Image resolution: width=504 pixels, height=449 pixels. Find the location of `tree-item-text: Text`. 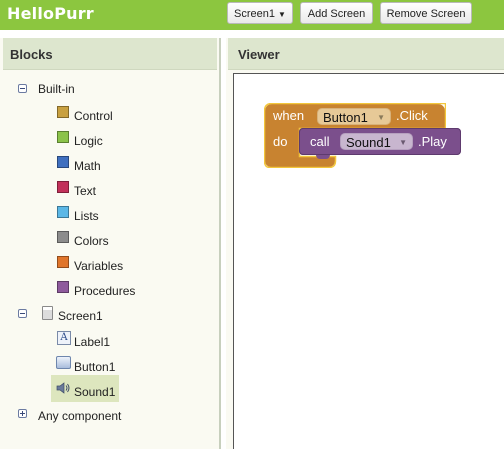

tree-item-text: Text is located at coordinates (85, 191).